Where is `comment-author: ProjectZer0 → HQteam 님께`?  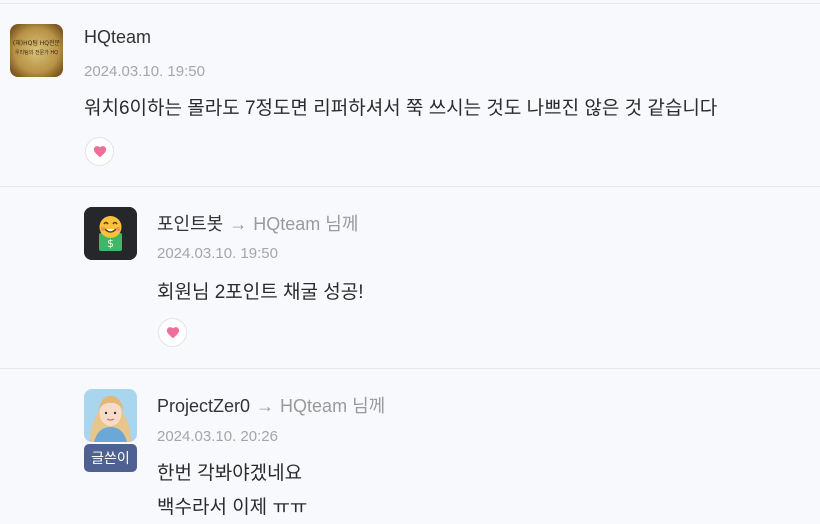
comment-author: ProjectZer0 → HQteam 님께 is located at coordinates (271, 405).